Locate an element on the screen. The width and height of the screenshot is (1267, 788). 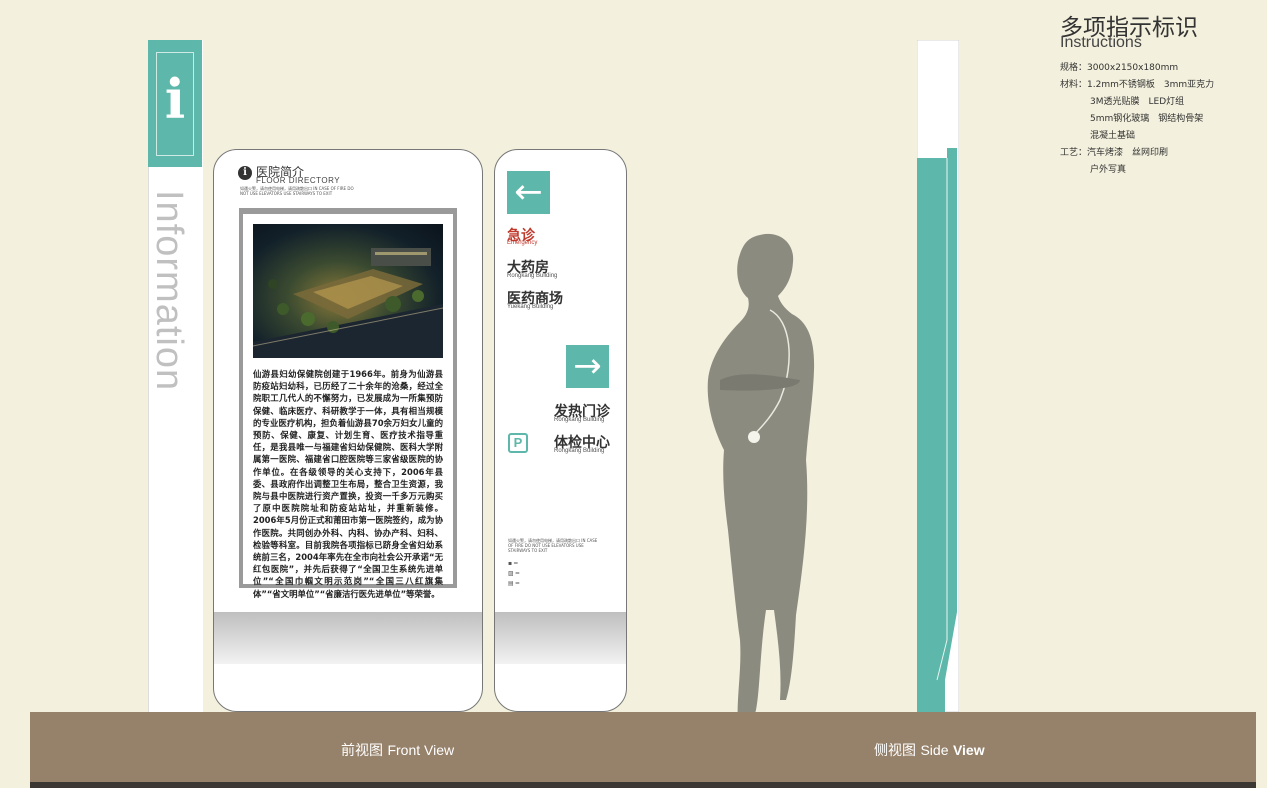
spec-size: 规格：3000x2150x180mm is located at coordinates (1119, 68).